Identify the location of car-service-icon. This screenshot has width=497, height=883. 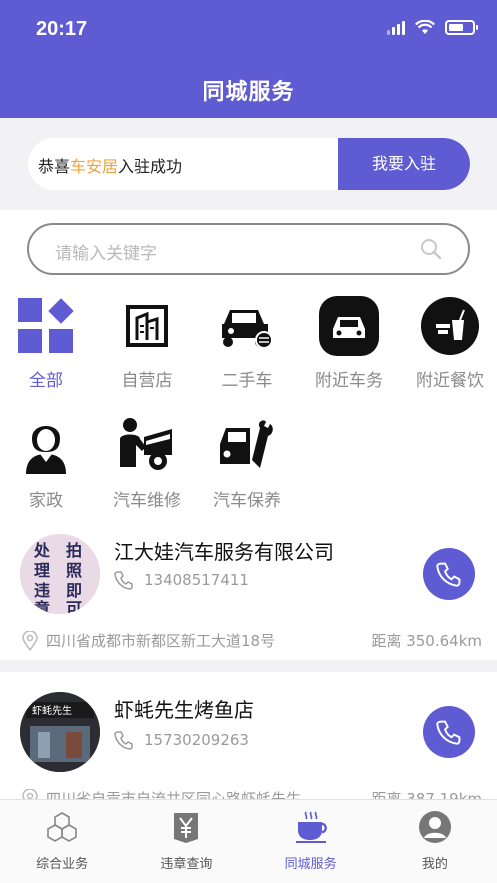
(349, 326).